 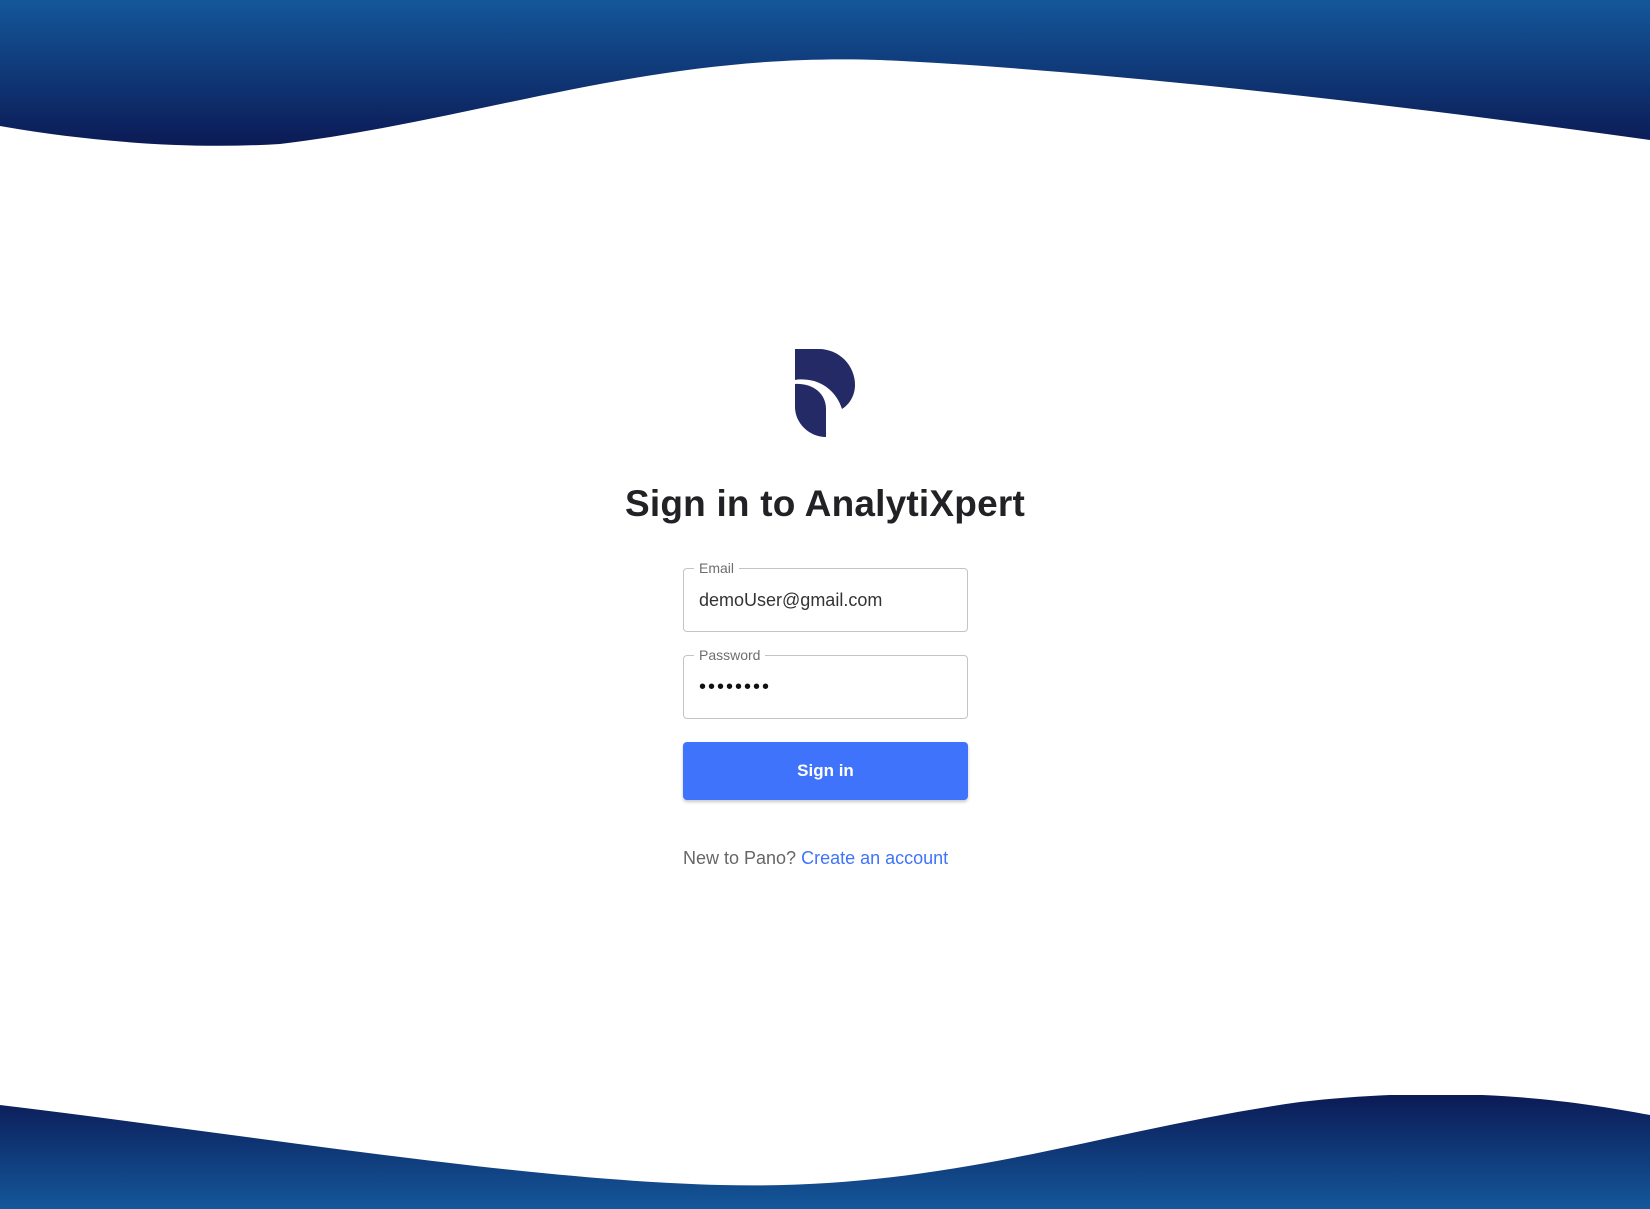 I want to click on signup-prompt: New to Pano? Create an account, so click(x=815, y=858).